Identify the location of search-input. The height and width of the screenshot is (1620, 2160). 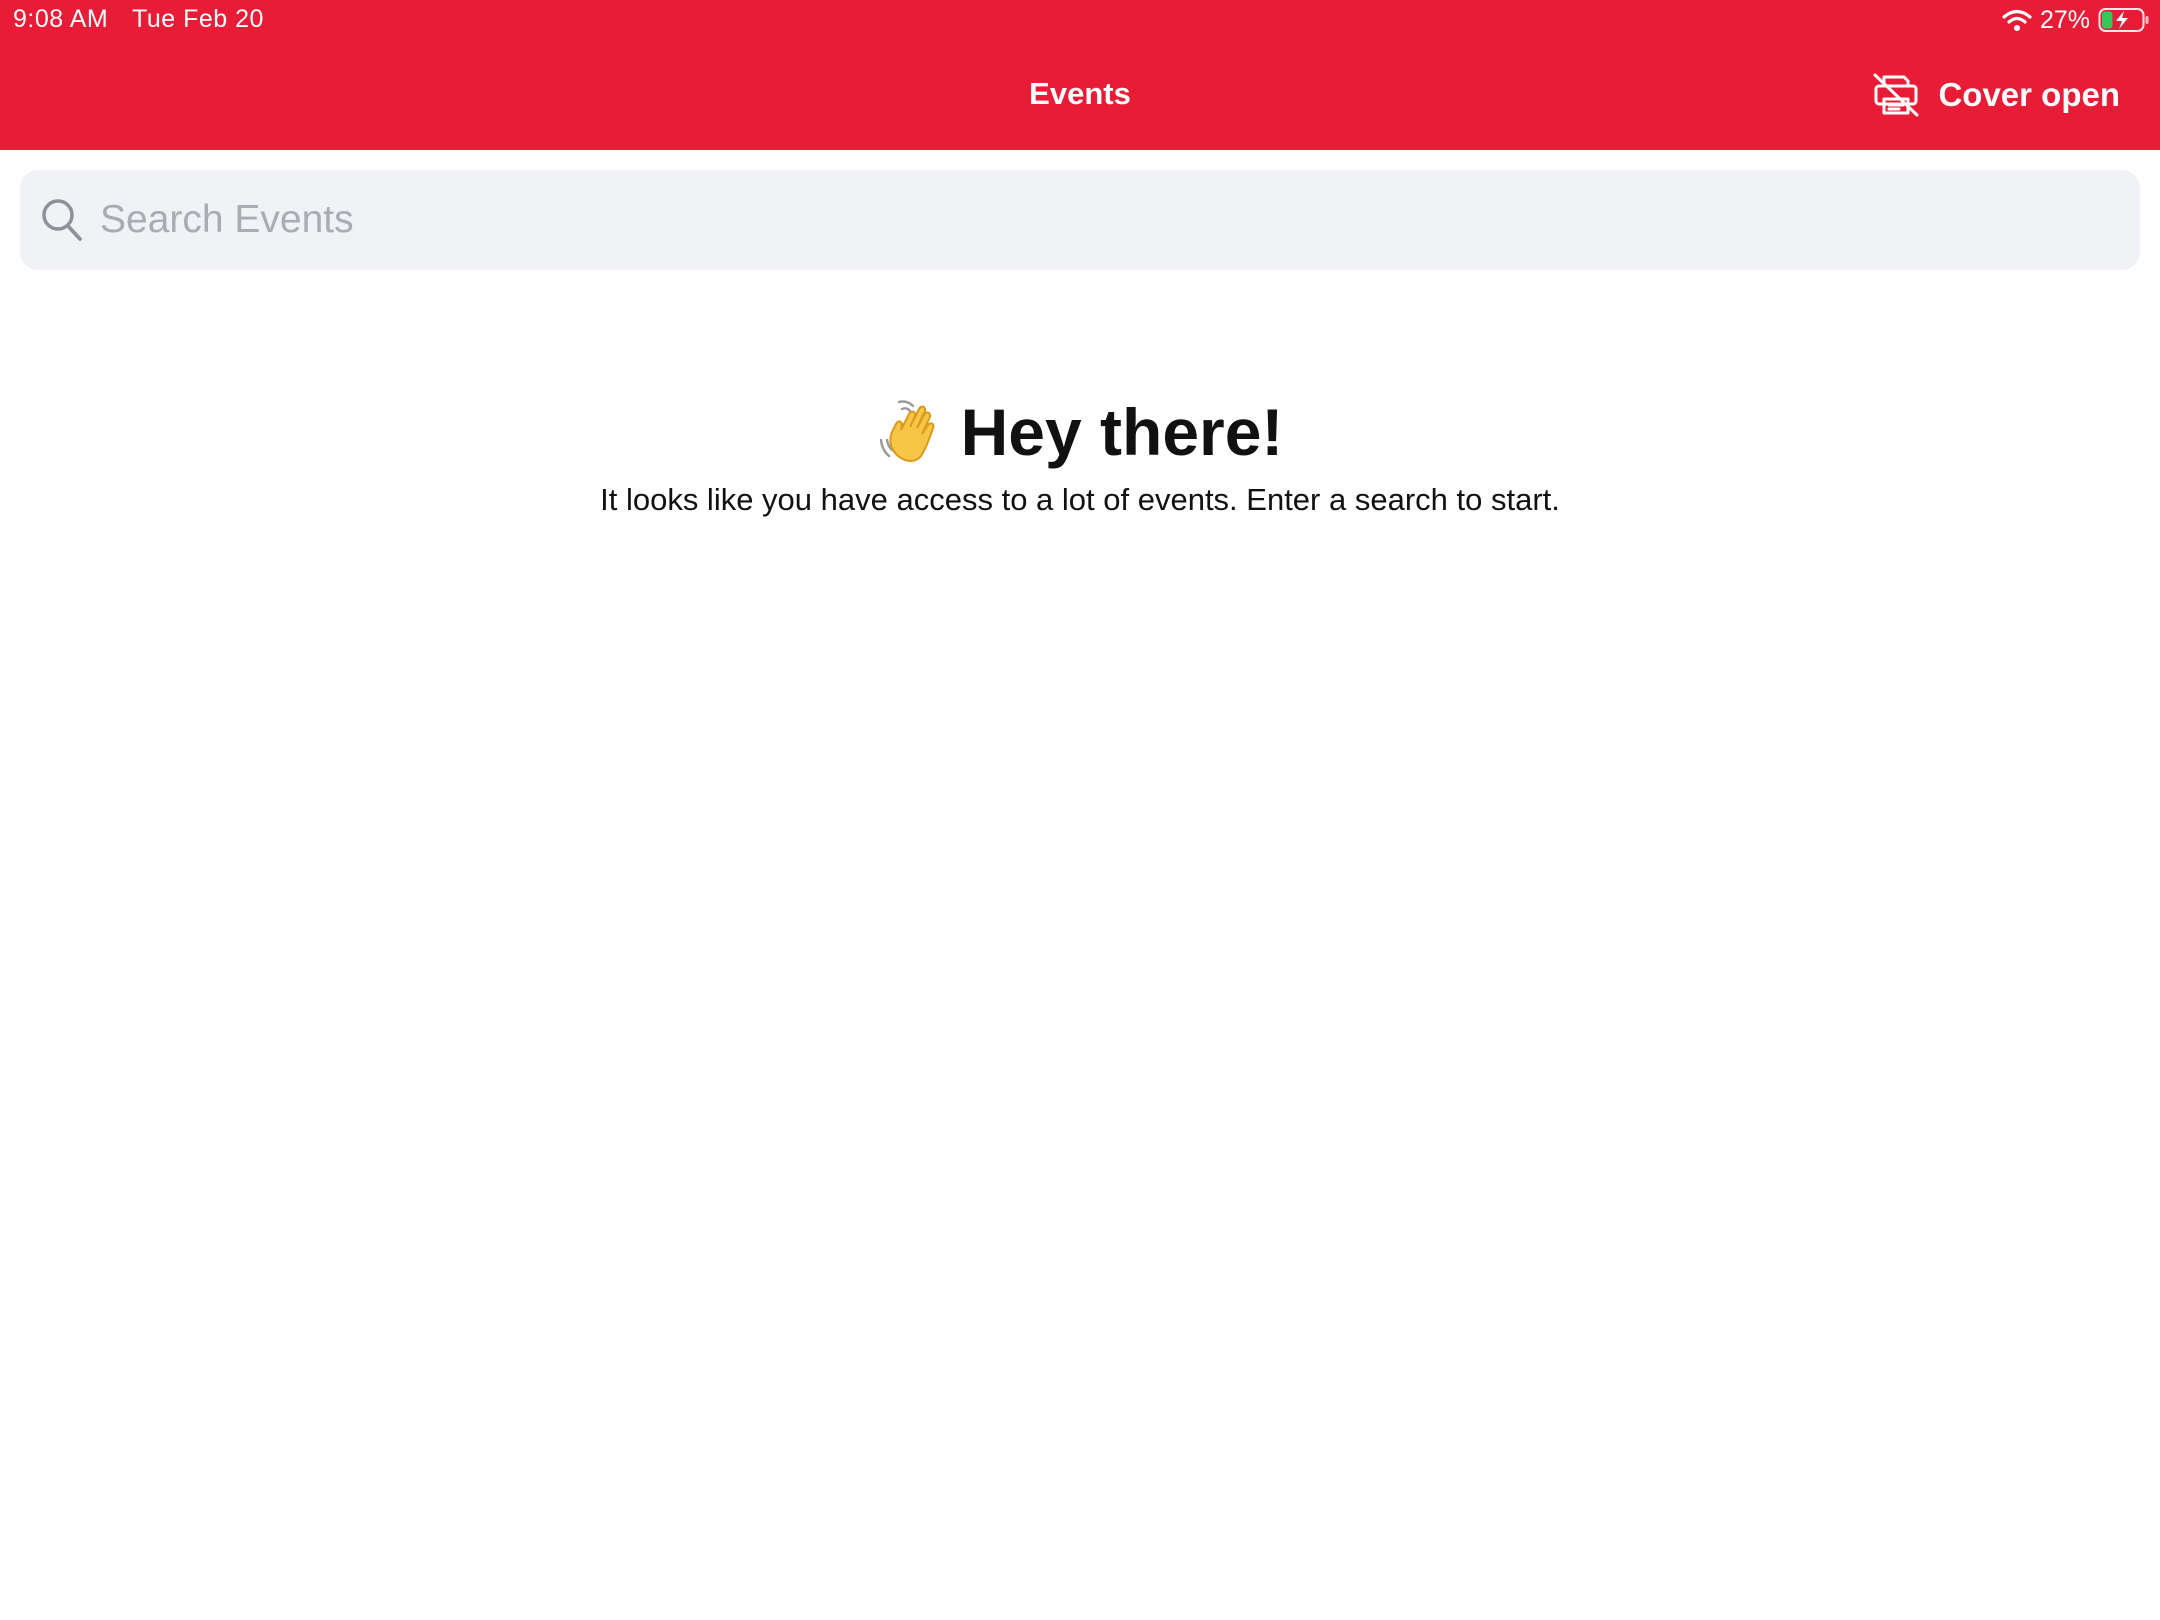
(1110, 220).